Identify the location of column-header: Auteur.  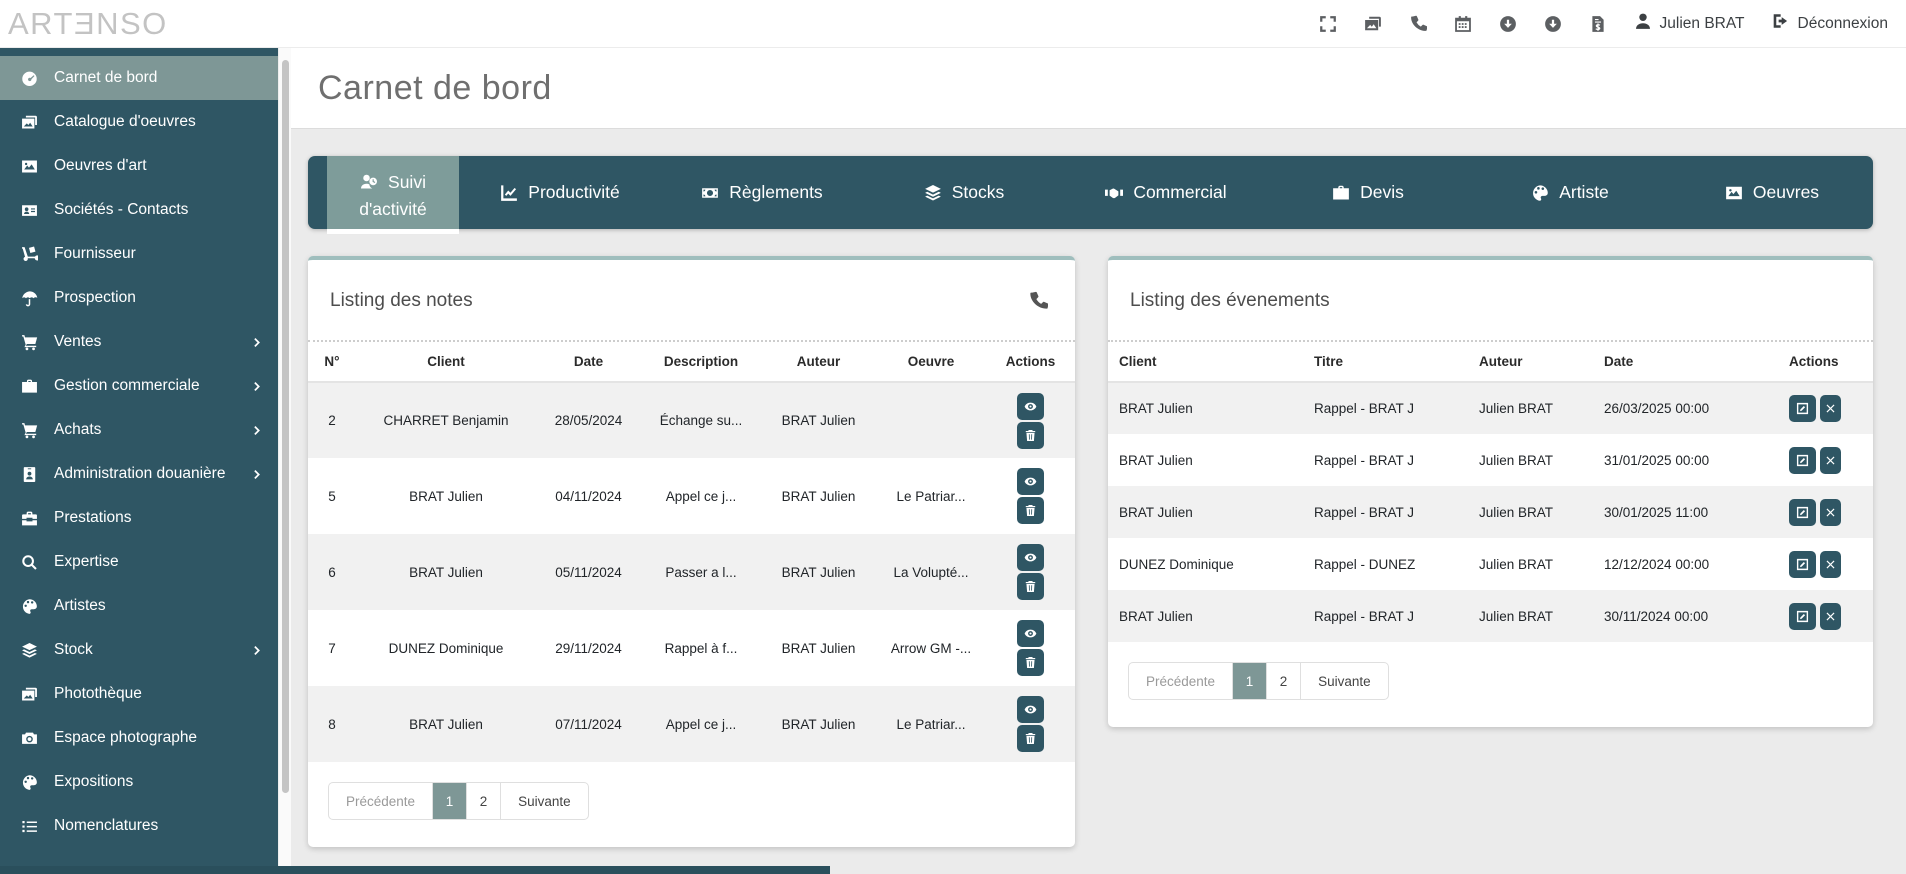
(818, 362).